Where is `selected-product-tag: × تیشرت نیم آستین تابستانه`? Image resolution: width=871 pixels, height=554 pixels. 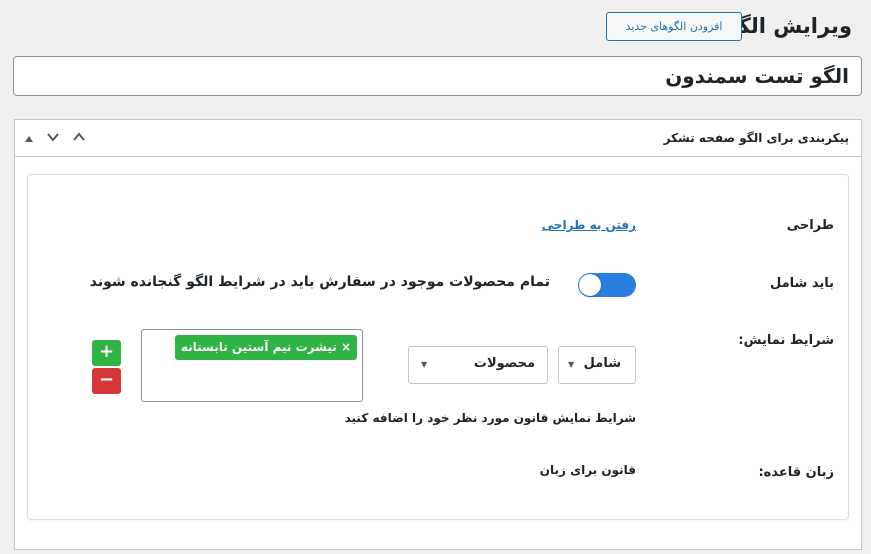 selected-product-tag: × تیشرت نیم آستین تابستانه is located at coordinates (265, 347).